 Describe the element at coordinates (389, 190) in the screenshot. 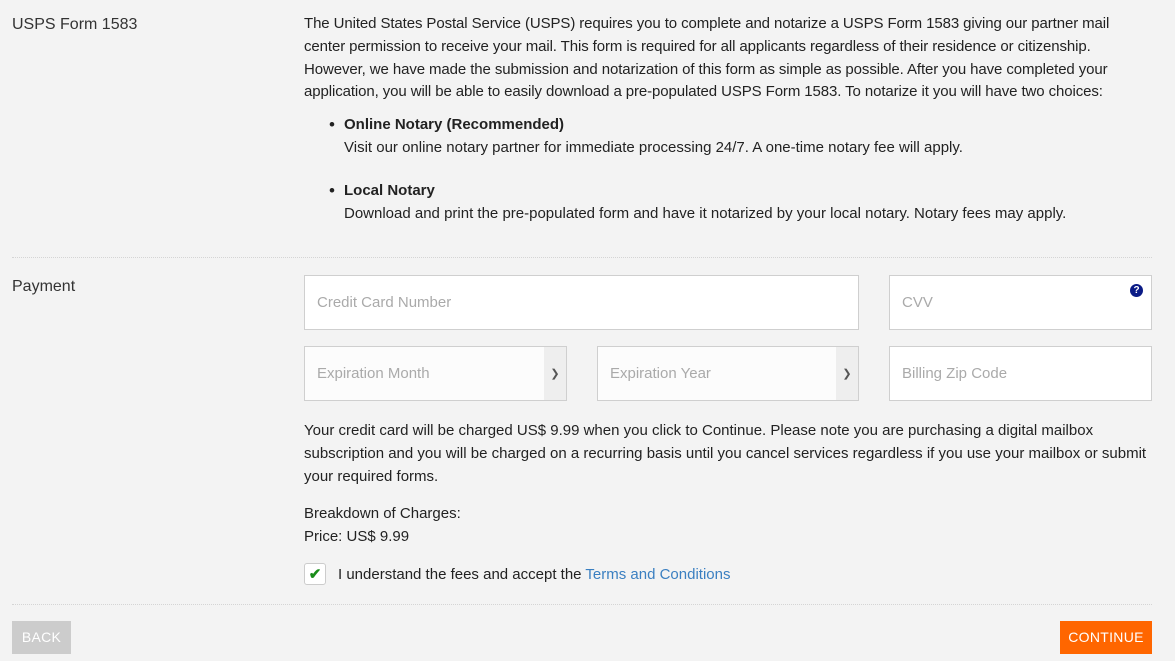

I see `choice-title: Local Notary` at that location.